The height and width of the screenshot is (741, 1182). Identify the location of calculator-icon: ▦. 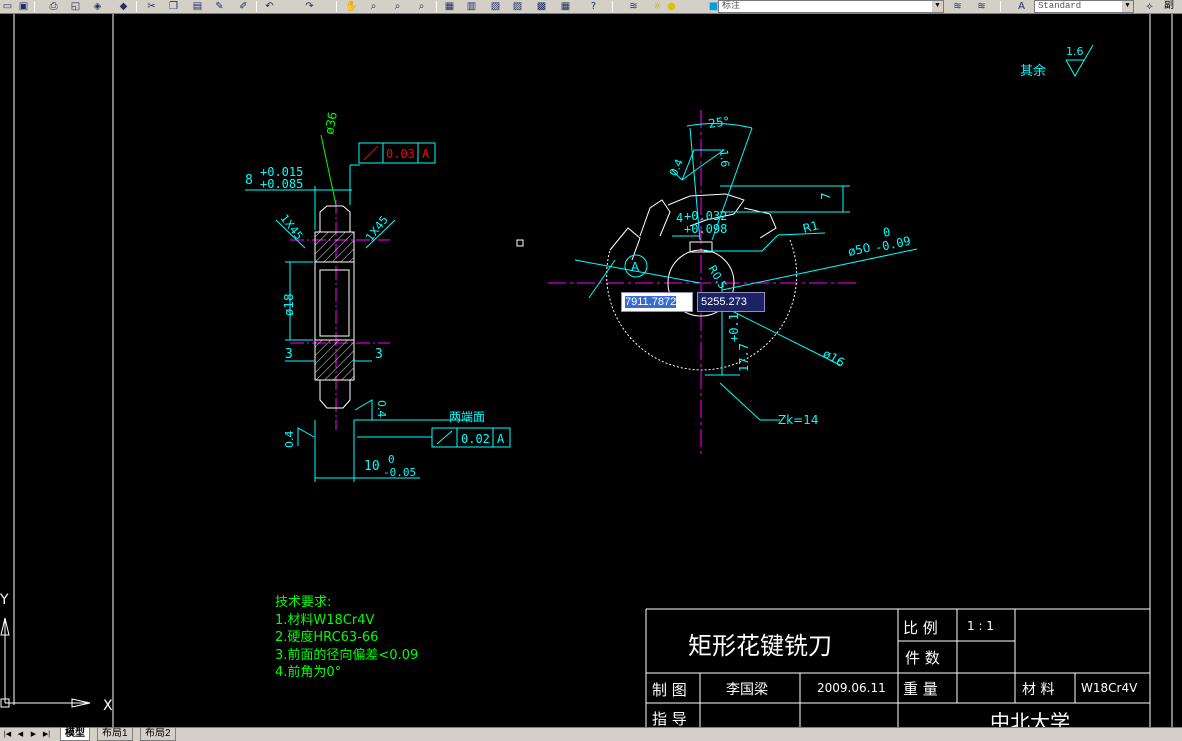
(565, 6).